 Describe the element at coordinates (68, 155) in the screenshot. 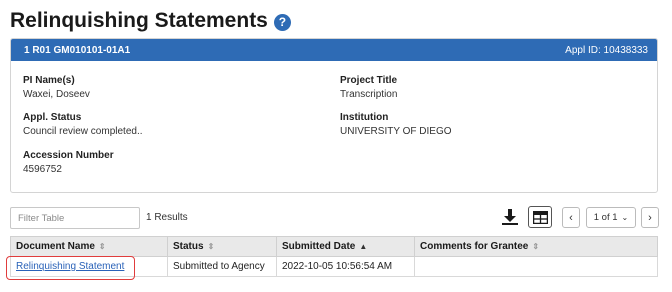

I see `accession-number-label: Accession Number` at that location.